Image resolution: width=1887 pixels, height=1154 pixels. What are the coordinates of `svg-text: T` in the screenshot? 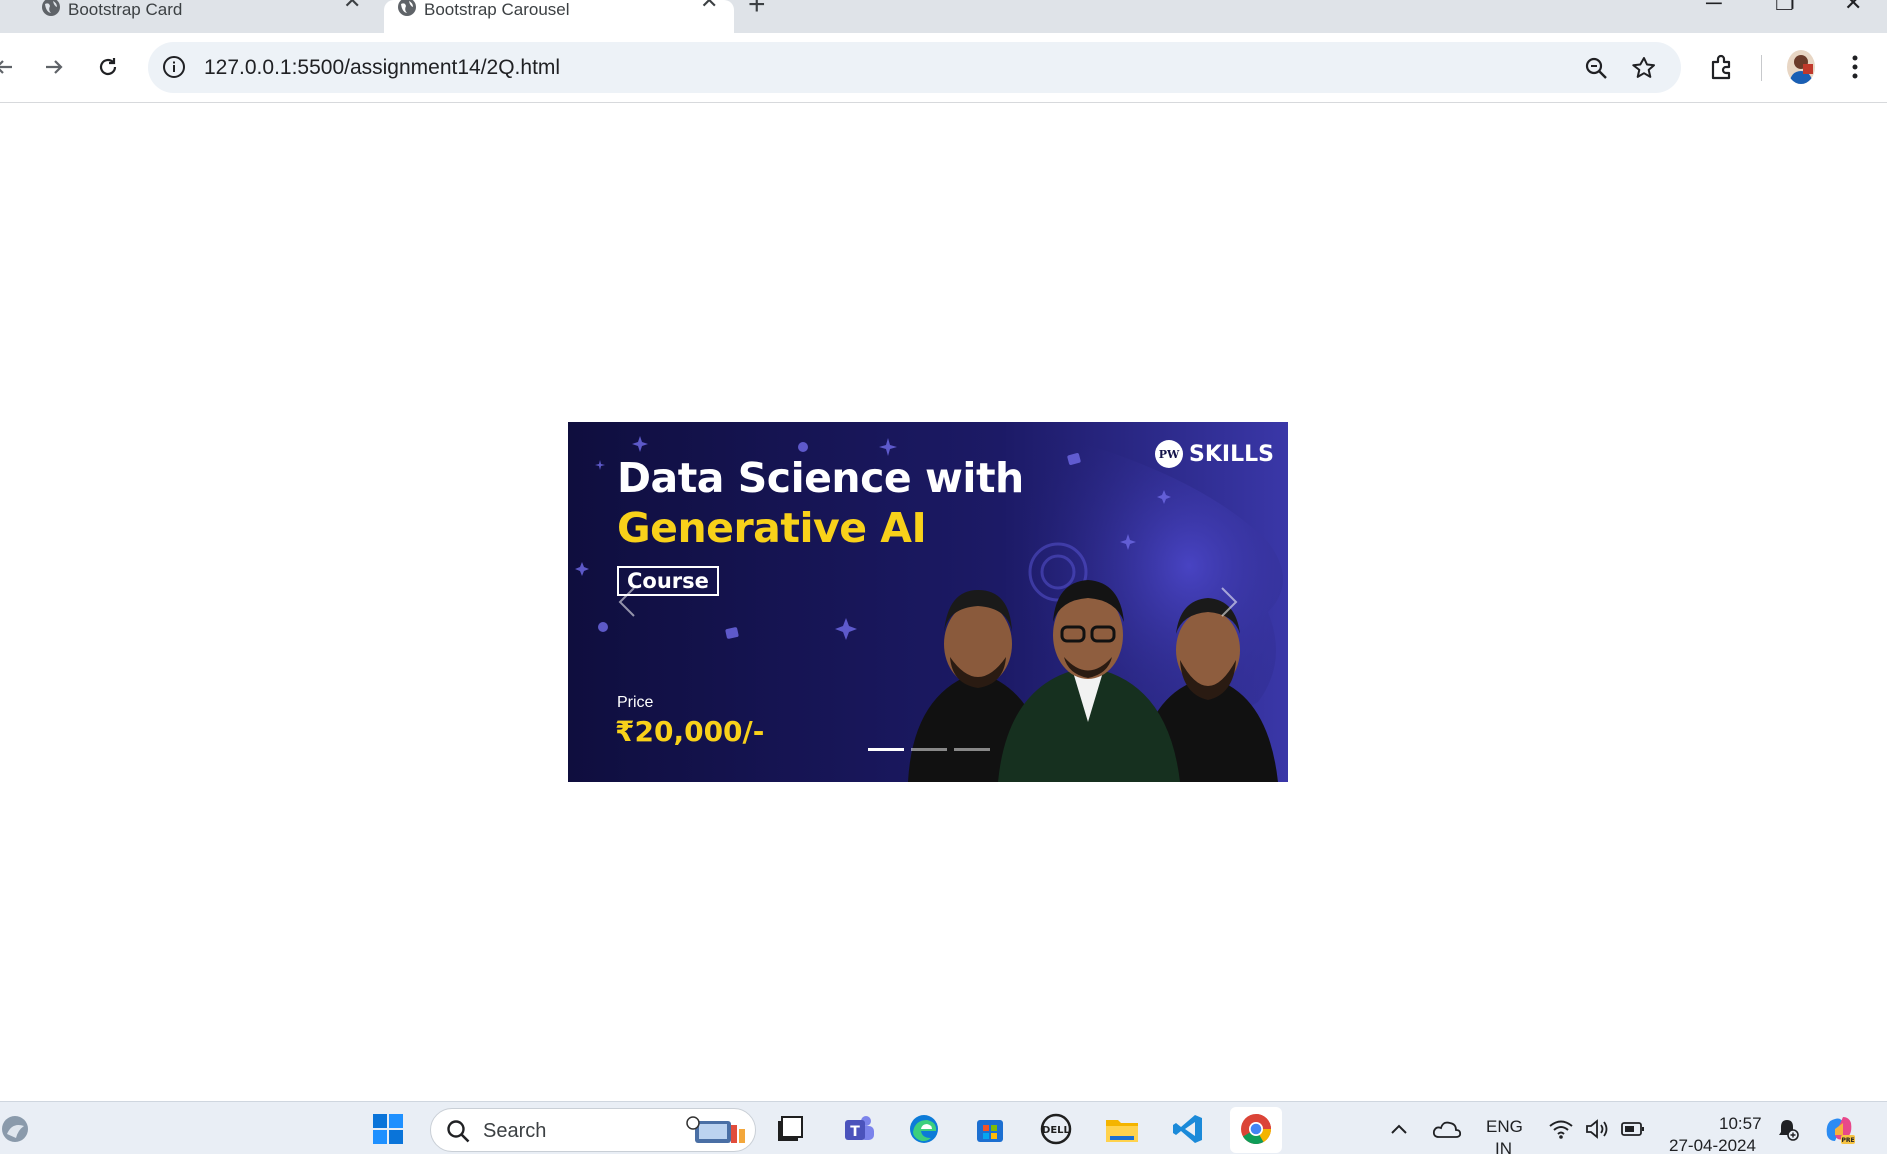 It's located at (855, 1132).